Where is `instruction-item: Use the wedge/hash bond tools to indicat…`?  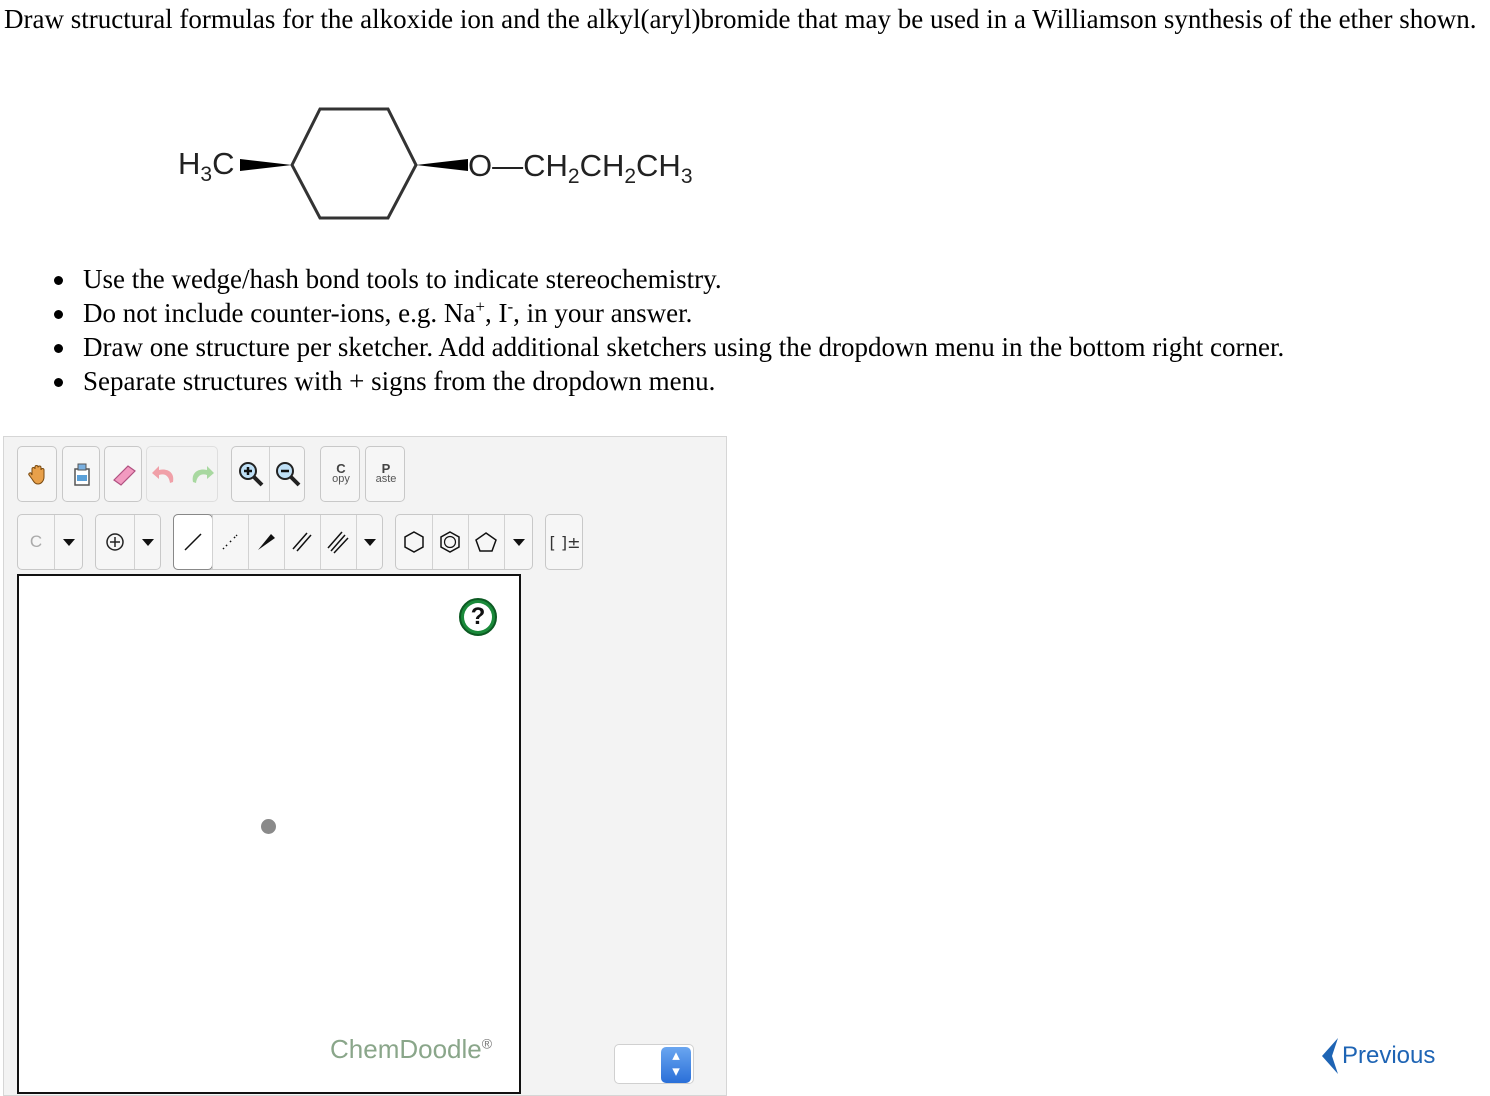
instruction-item: Use the wedge/hash bond tools to indicat… is located at coordinates (664, 279).